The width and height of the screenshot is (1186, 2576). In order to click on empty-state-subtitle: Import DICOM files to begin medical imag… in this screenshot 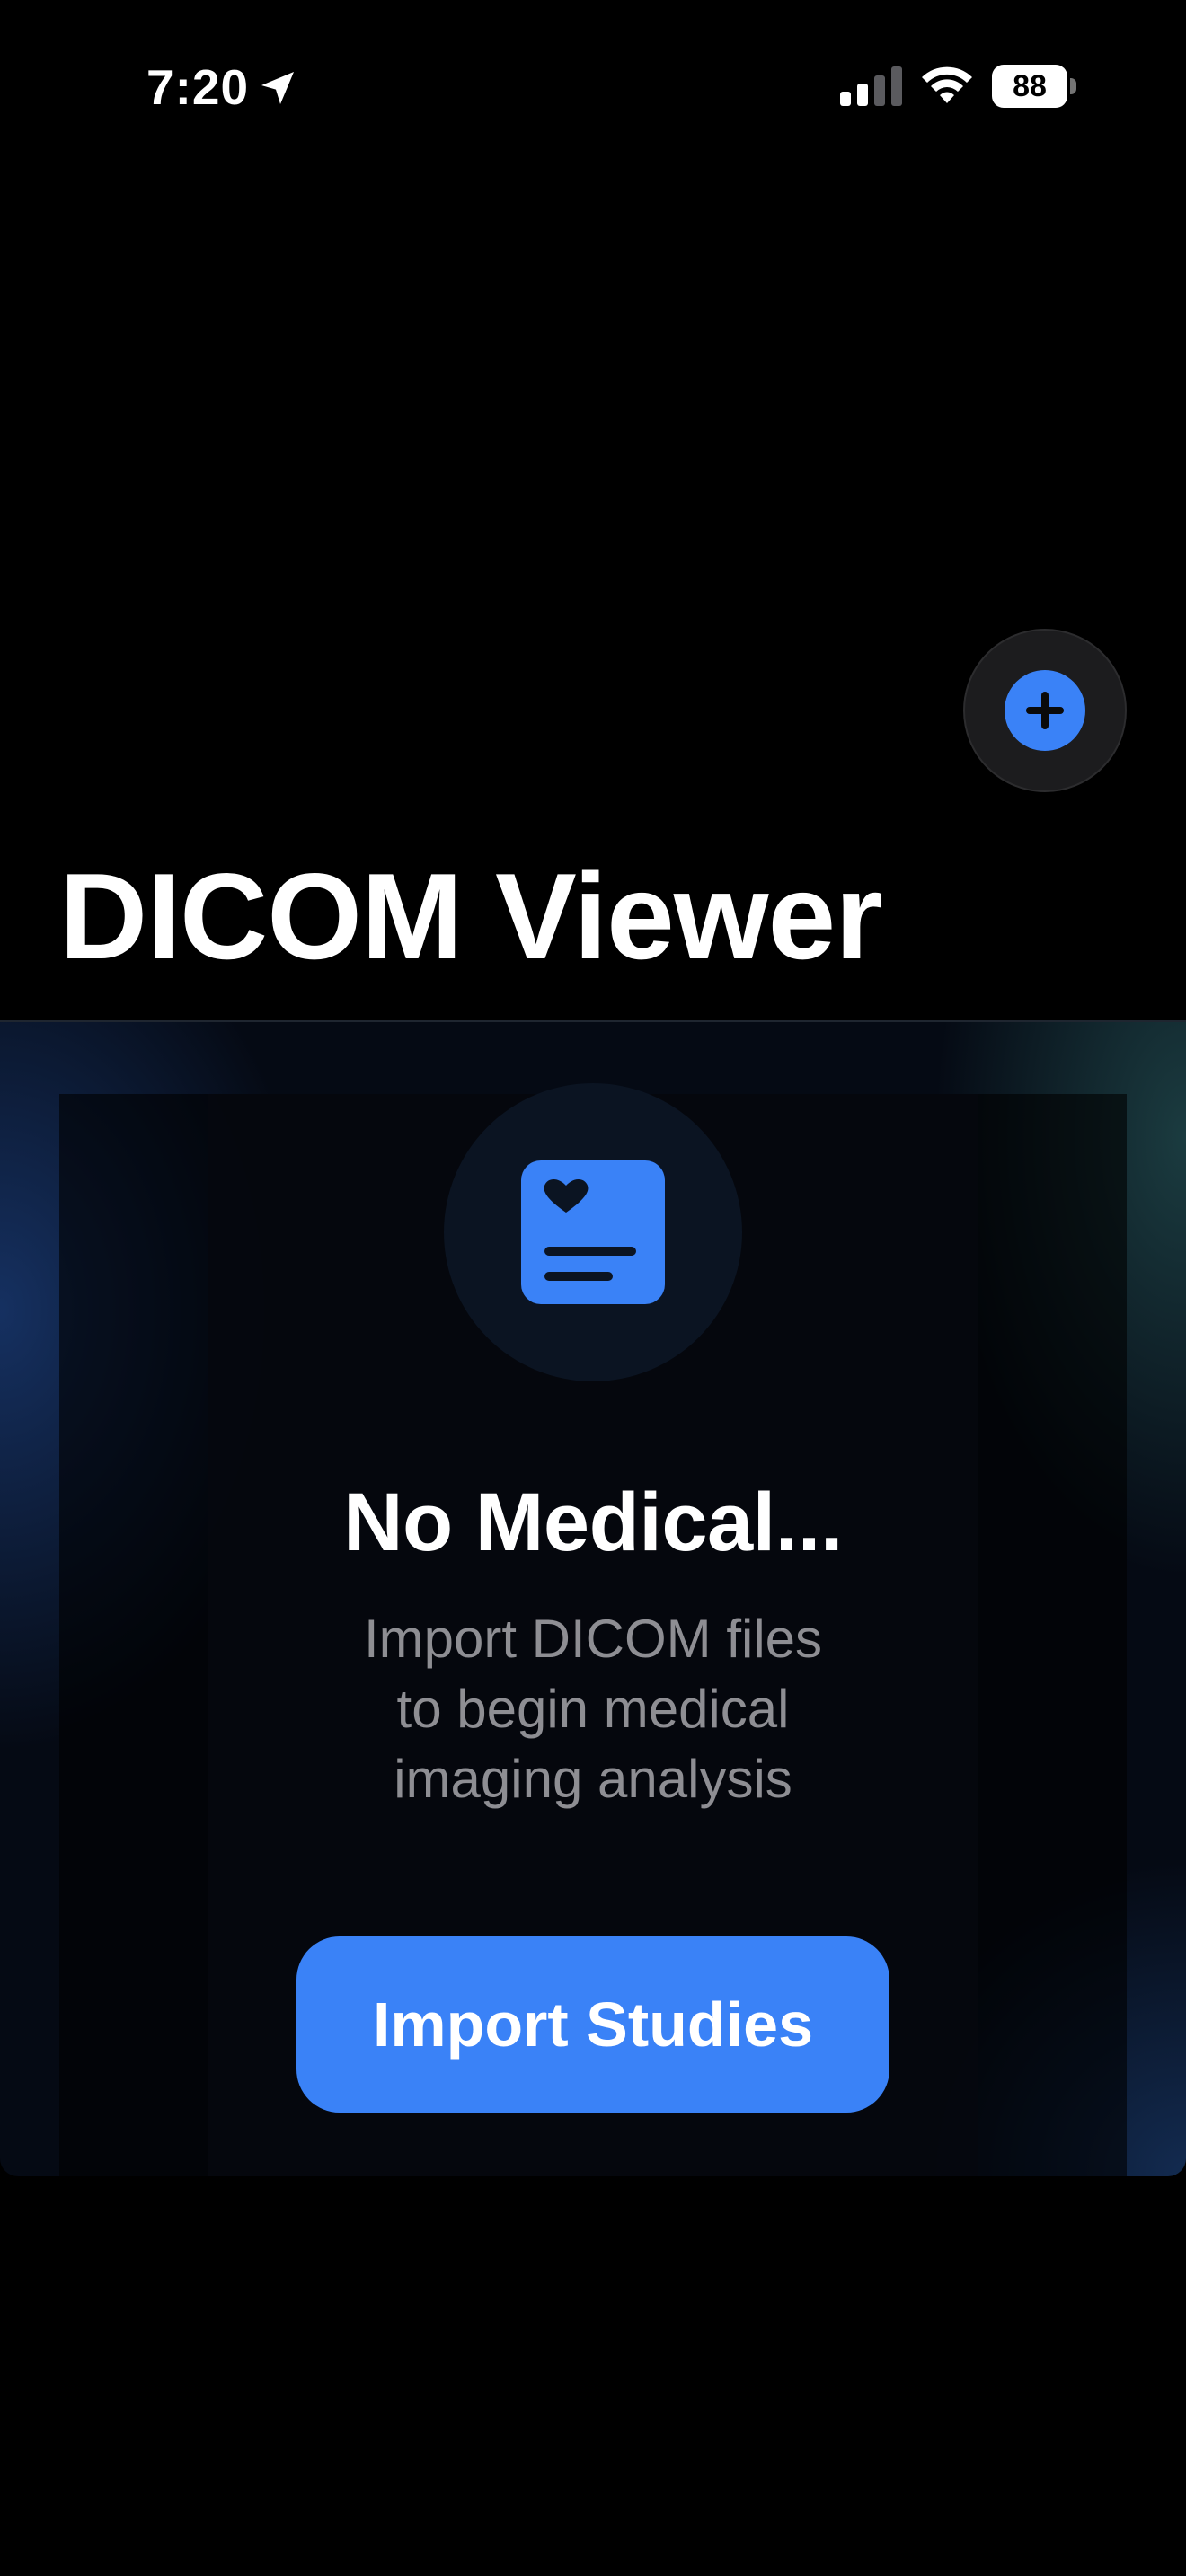, I will do `click(593, 1709)`.